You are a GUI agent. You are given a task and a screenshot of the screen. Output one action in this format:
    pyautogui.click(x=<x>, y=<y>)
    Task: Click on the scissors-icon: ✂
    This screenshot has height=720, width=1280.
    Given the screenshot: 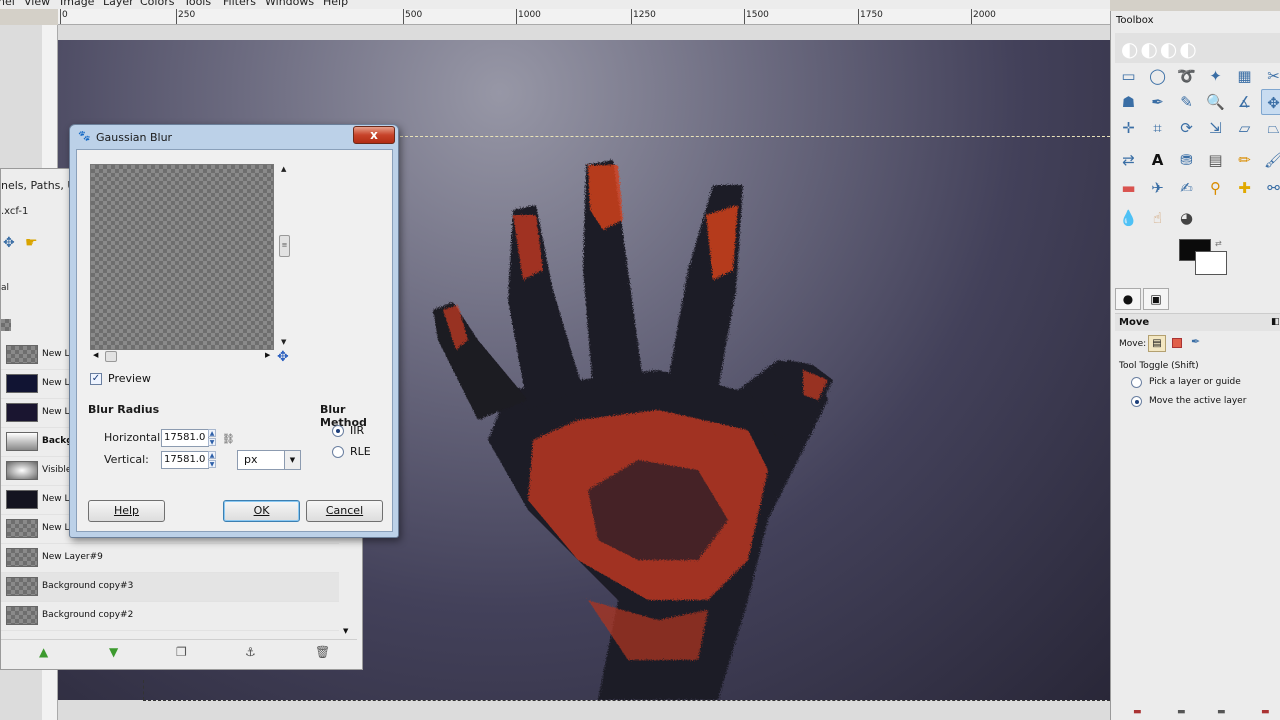 What is the action you would take?
    pyautogui.click(x=1270, y=76)
    